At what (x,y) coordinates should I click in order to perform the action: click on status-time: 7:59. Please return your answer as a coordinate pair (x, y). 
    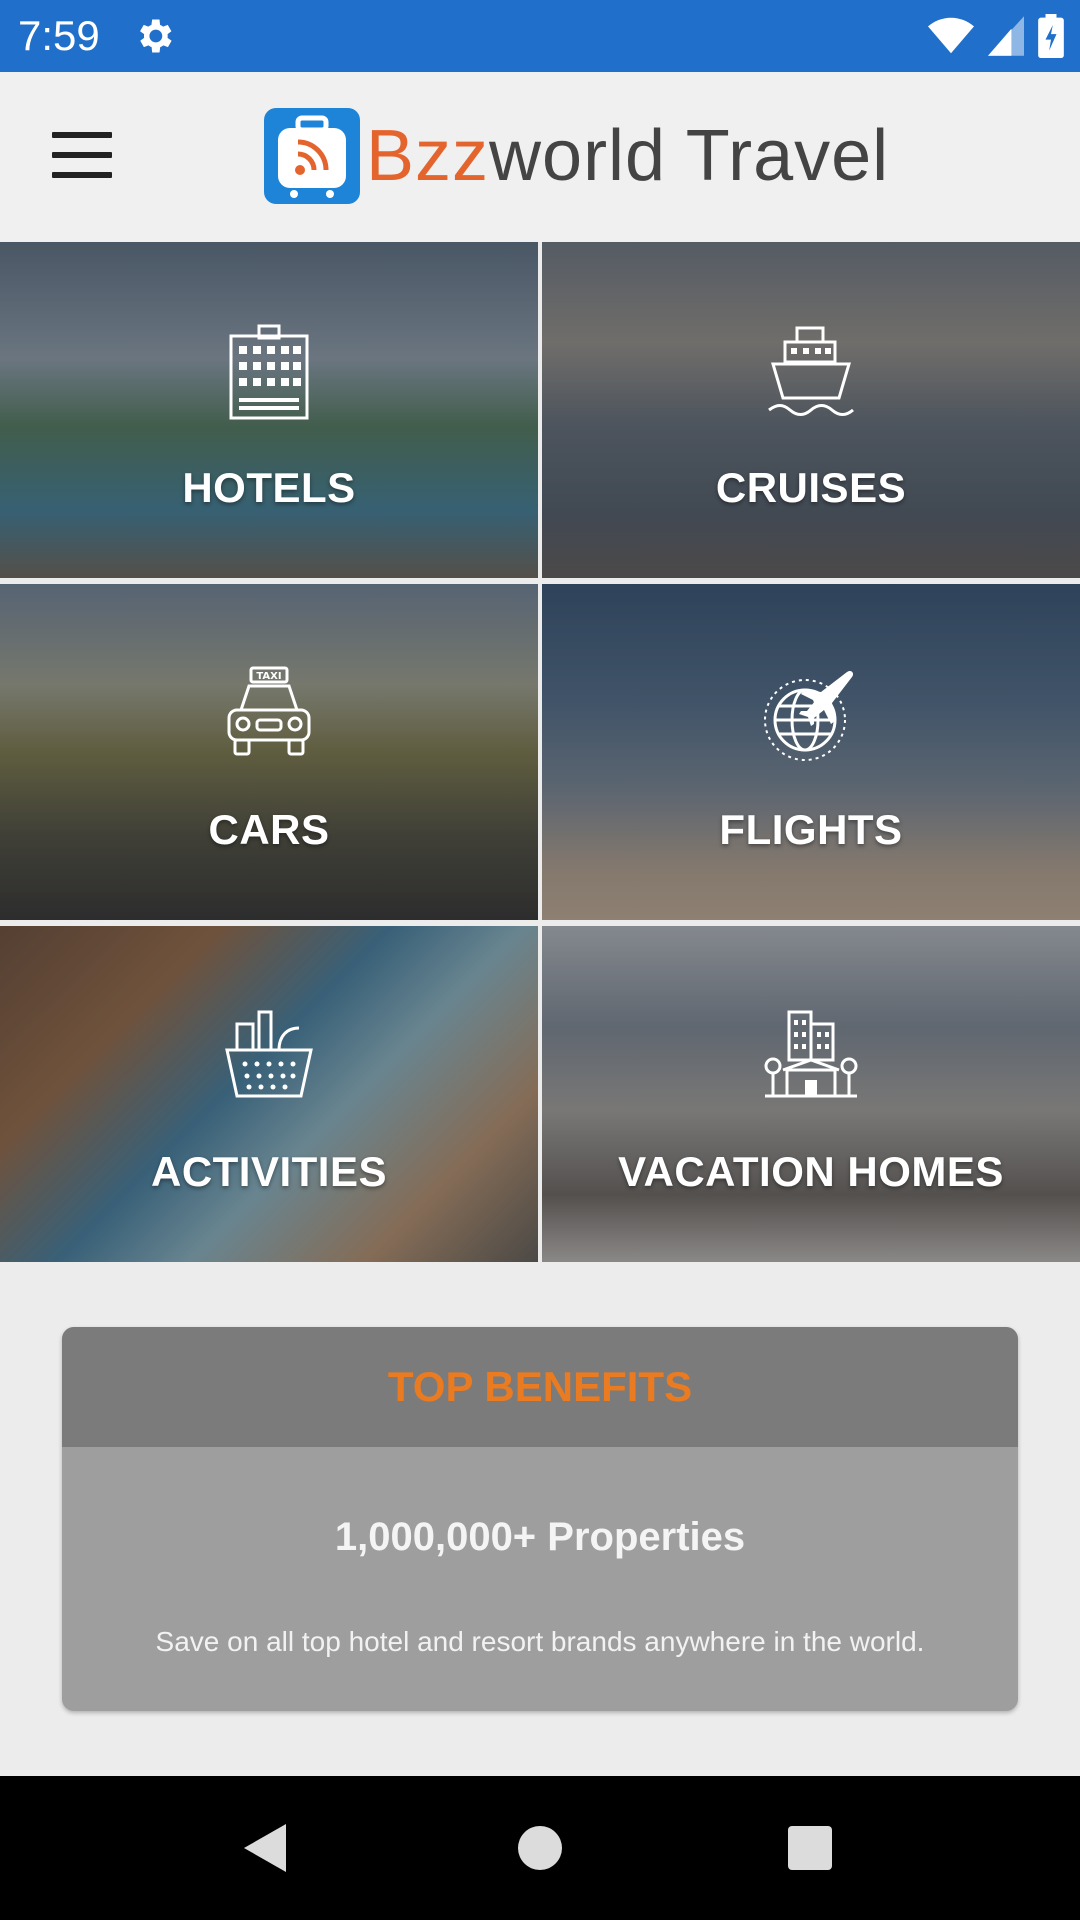
    Looking at the image, I should click on (59, 35).